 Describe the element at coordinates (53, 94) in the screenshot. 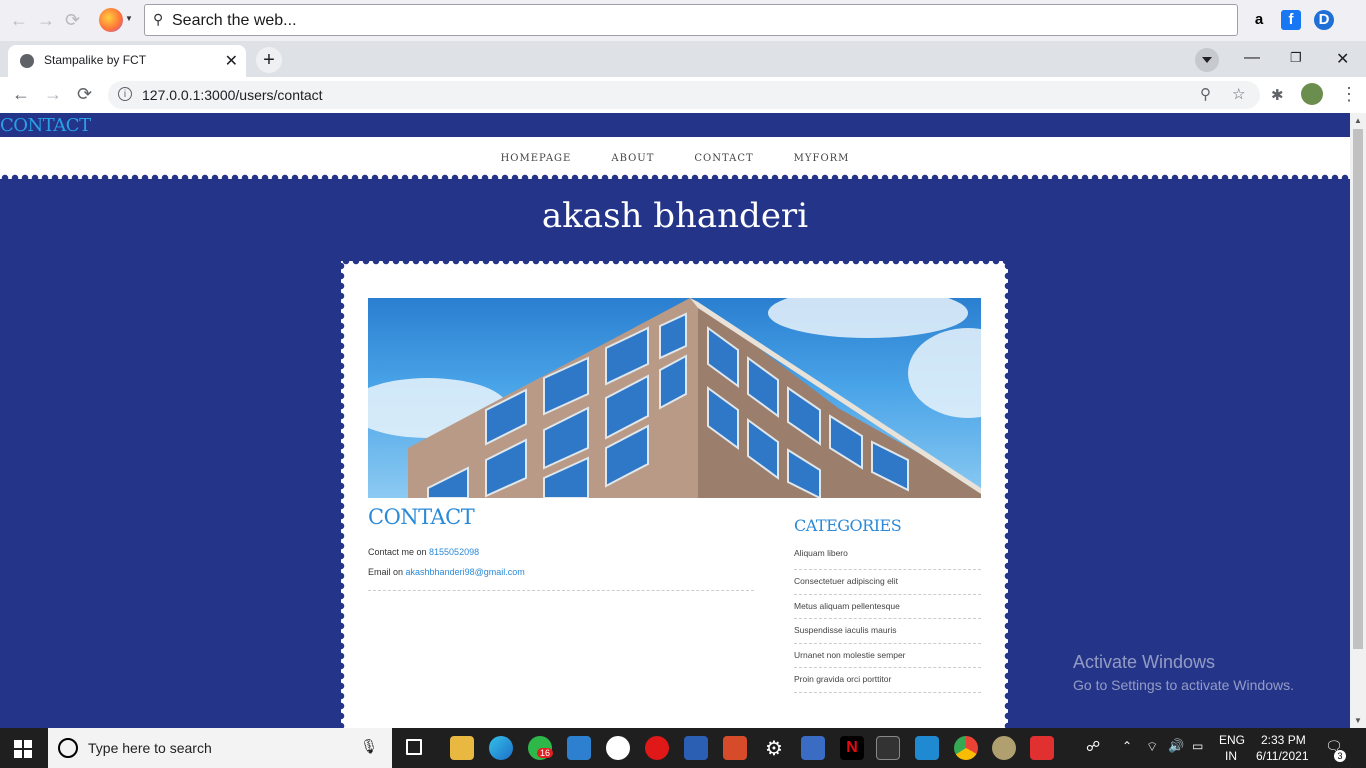

I see `forward-icon: →` at that location.